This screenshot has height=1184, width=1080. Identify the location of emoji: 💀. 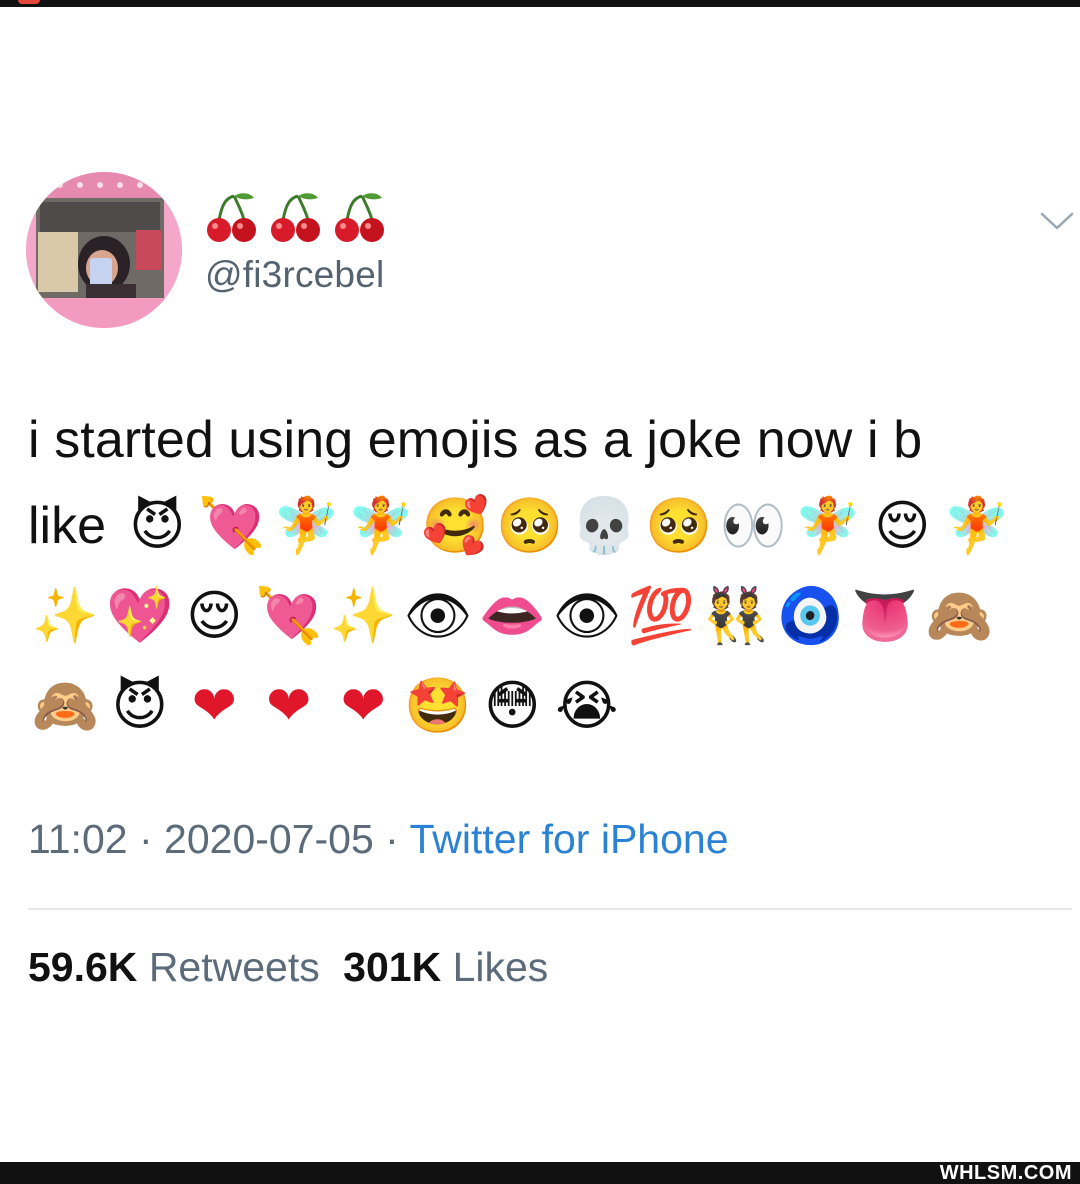
(604, 525).